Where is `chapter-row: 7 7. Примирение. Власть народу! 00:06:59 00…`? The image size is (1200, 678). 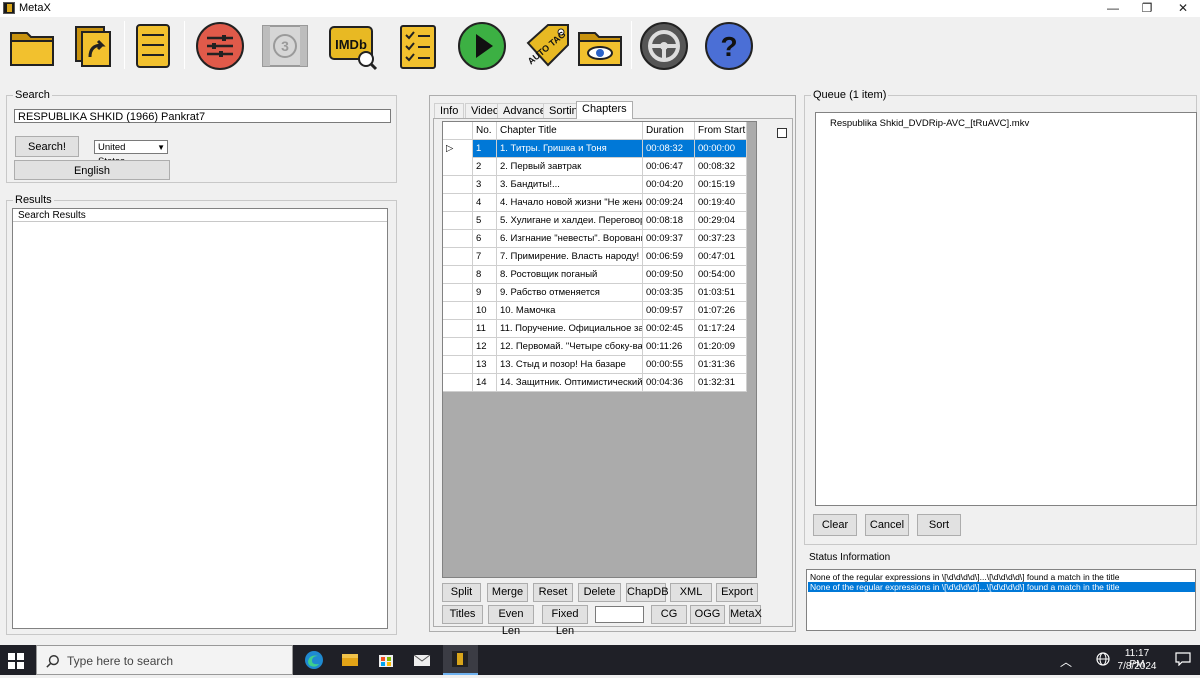
chapter-row: 7 7. Примирение. Власть народу! 00:06:59 00… is located at coordinates (595, 257).